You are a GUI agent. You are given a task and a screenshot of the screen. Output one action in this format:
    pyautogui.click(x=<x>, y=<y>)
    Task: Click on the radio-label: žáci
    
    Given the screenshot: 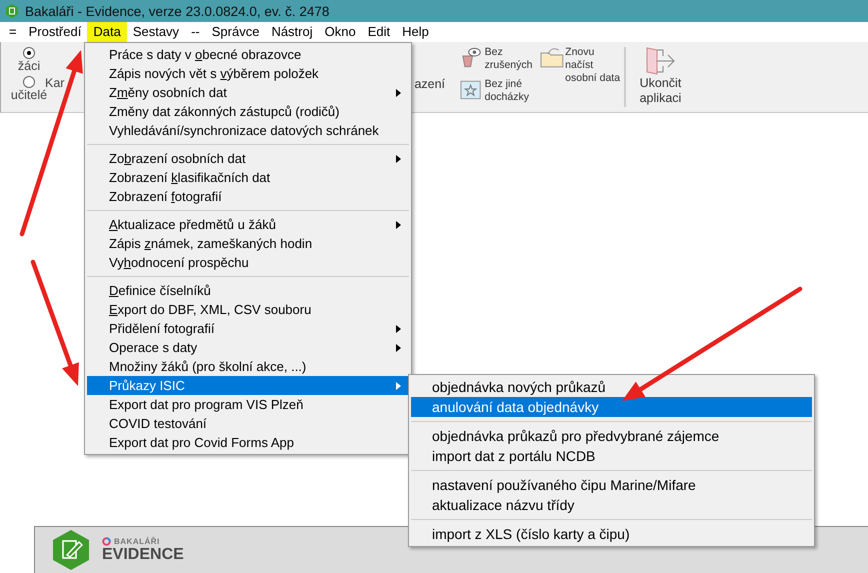 What is the action you would take?
    pyautogui.click(x=29, y=66)
    